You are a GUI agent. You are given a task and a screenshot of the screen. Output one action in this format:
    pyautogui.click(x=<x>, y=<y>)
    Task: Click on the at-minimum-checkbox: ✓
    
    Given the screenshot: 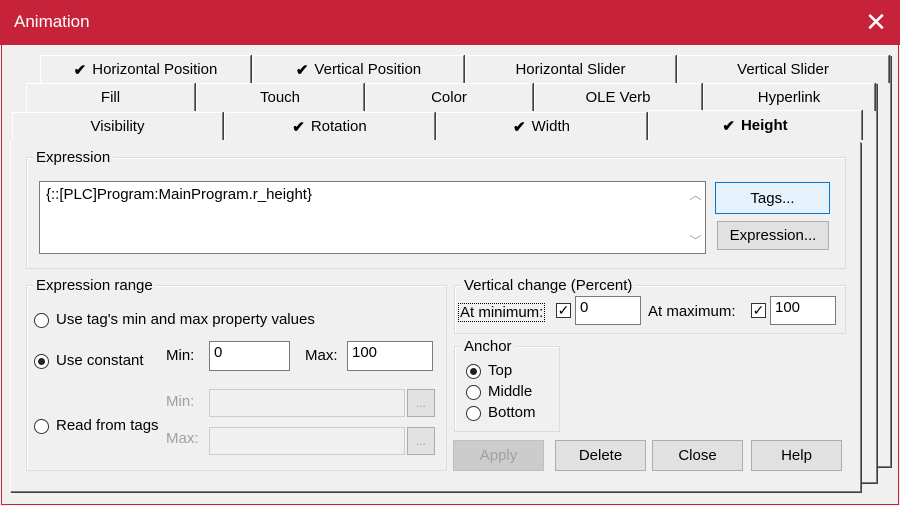 What is the action you would take?
    pyautogui.click(x=563, y=310)
    